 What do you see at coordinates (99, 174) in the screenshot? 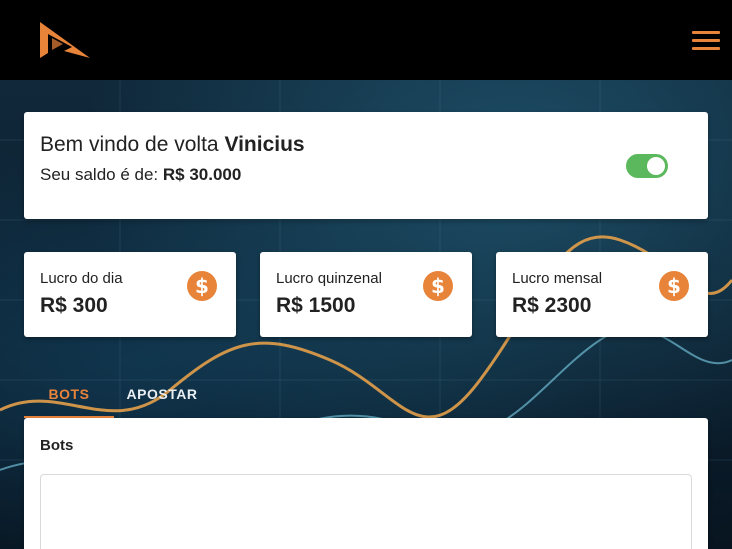
I see `balance-label: Seu saldo é de:` at bounding box center [99, 174].